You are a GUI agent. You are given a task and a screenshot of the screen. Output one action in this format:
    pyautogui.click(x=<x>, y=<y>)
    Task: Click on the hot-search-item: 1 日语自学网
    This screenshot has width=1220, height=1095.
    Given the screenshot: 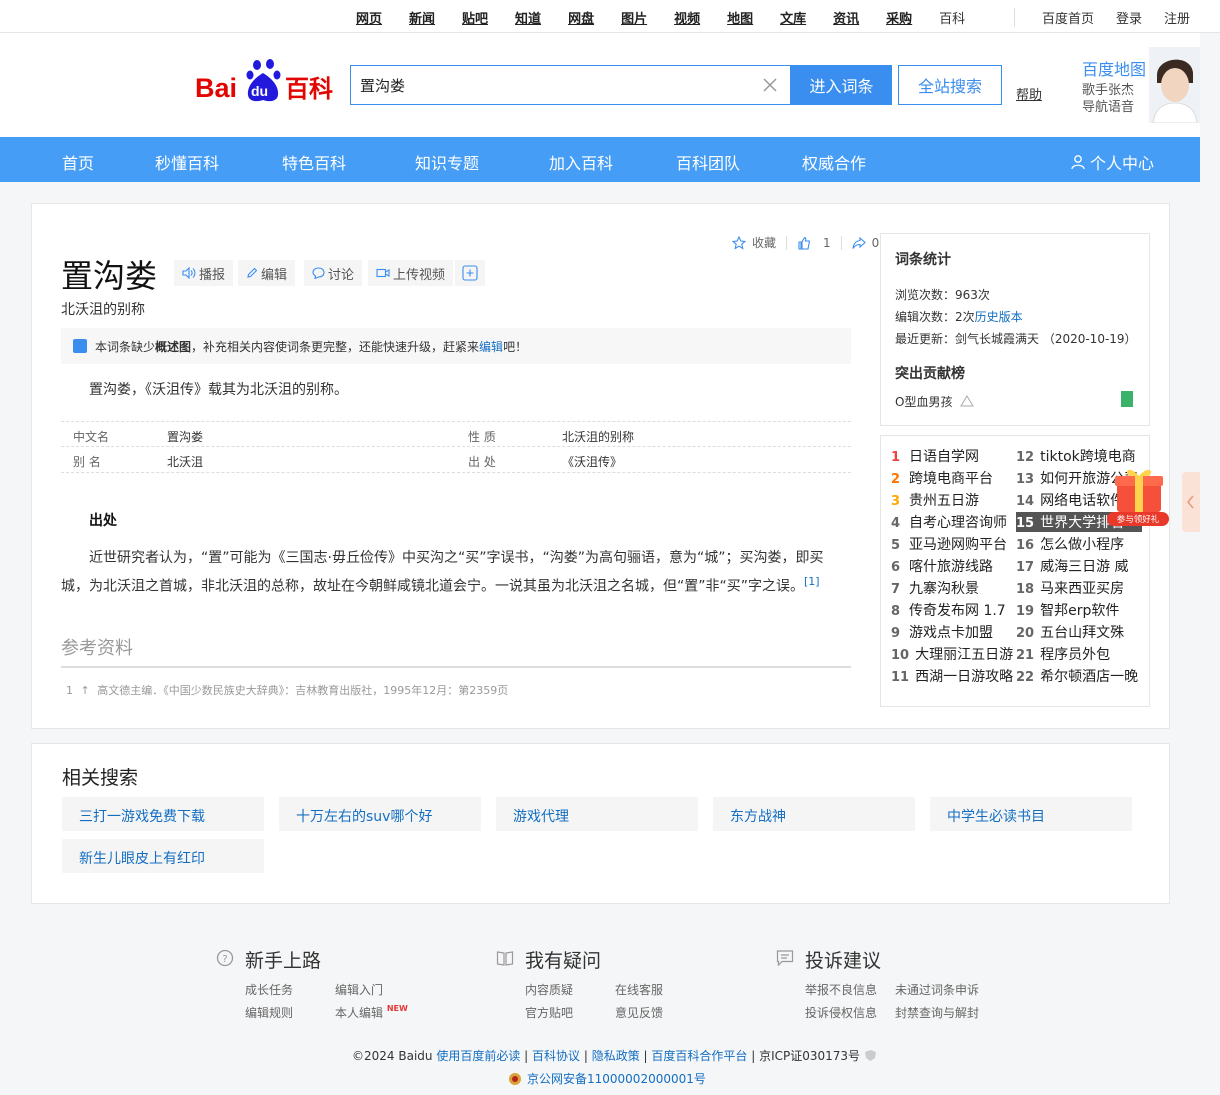 What is the action you would take?
    pyautogui.click(x=953, y=456)
    